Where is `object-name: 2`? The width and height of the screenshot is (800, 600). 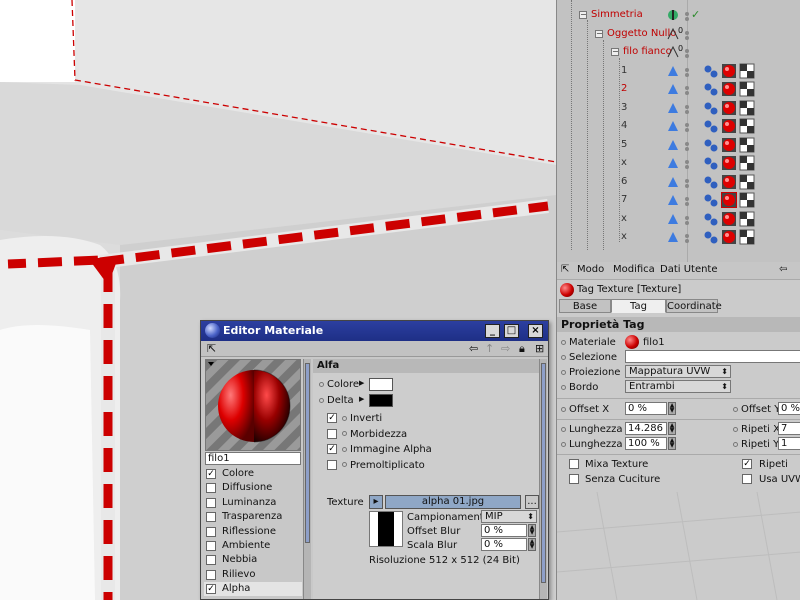
object-name: 2 is located at coordinates (624, 89).